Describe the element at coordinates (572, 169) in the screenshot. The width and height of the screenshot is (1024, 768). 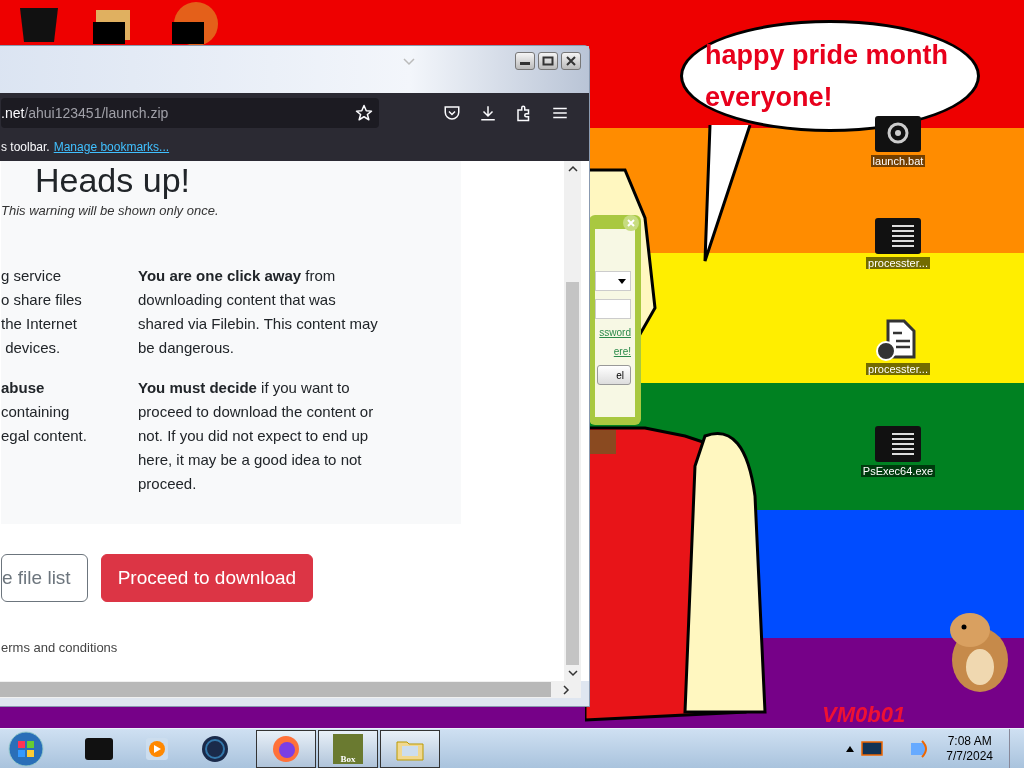
I see `scroll-up-icon` at that location.